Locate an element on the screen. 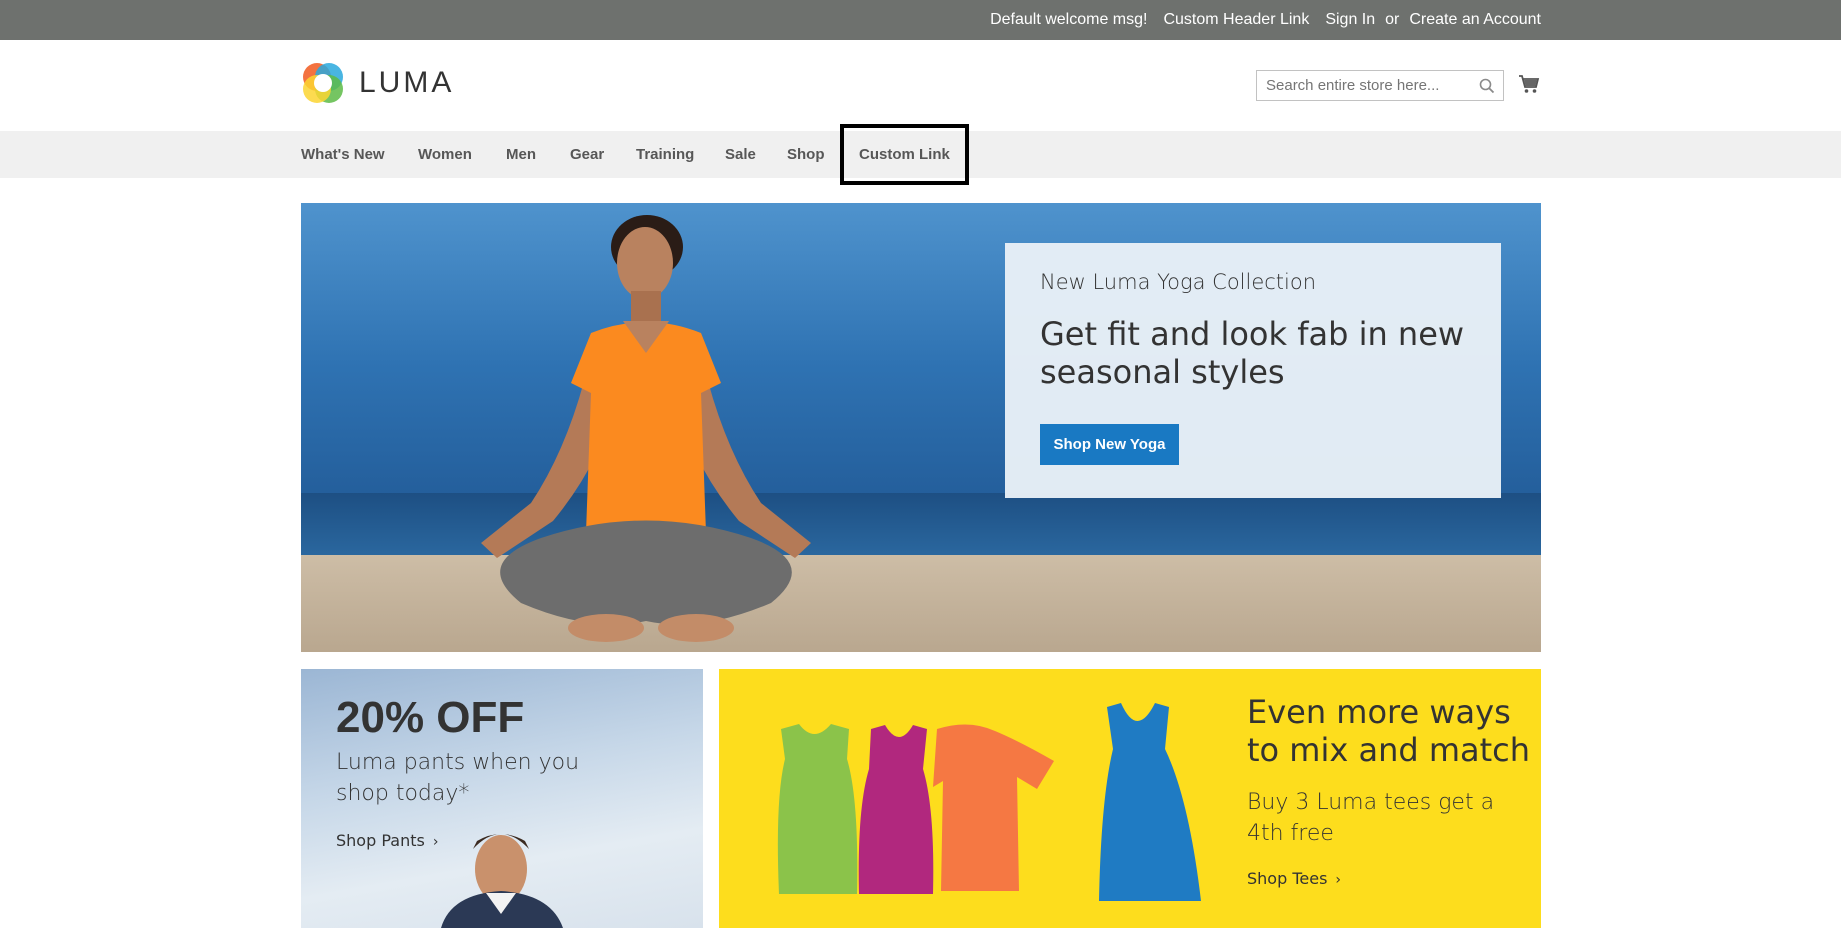 The height and width of the screenshot is (928, 1841). search-box is located at coordinates (1380, 85).